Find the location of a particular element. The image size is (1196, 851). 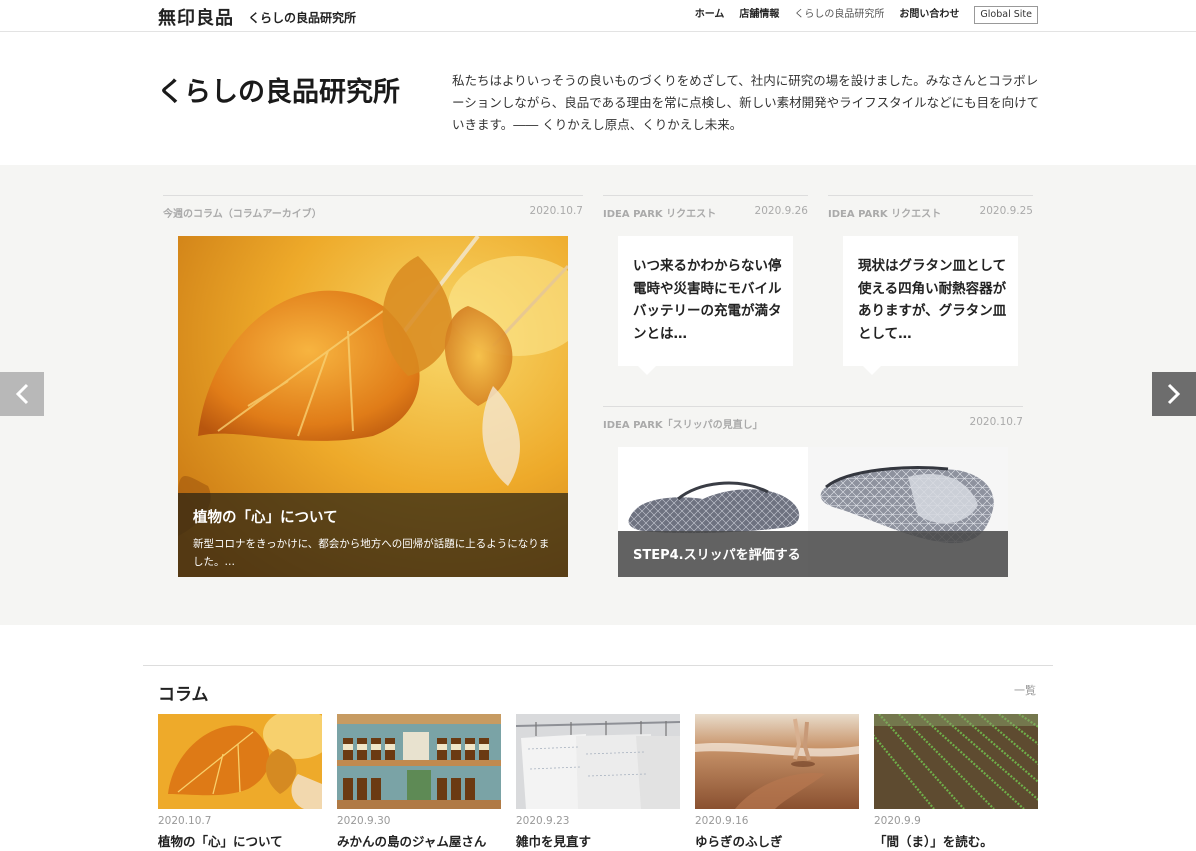

column-date-5: 2020.9.9 is located at coordinates (897, 821).